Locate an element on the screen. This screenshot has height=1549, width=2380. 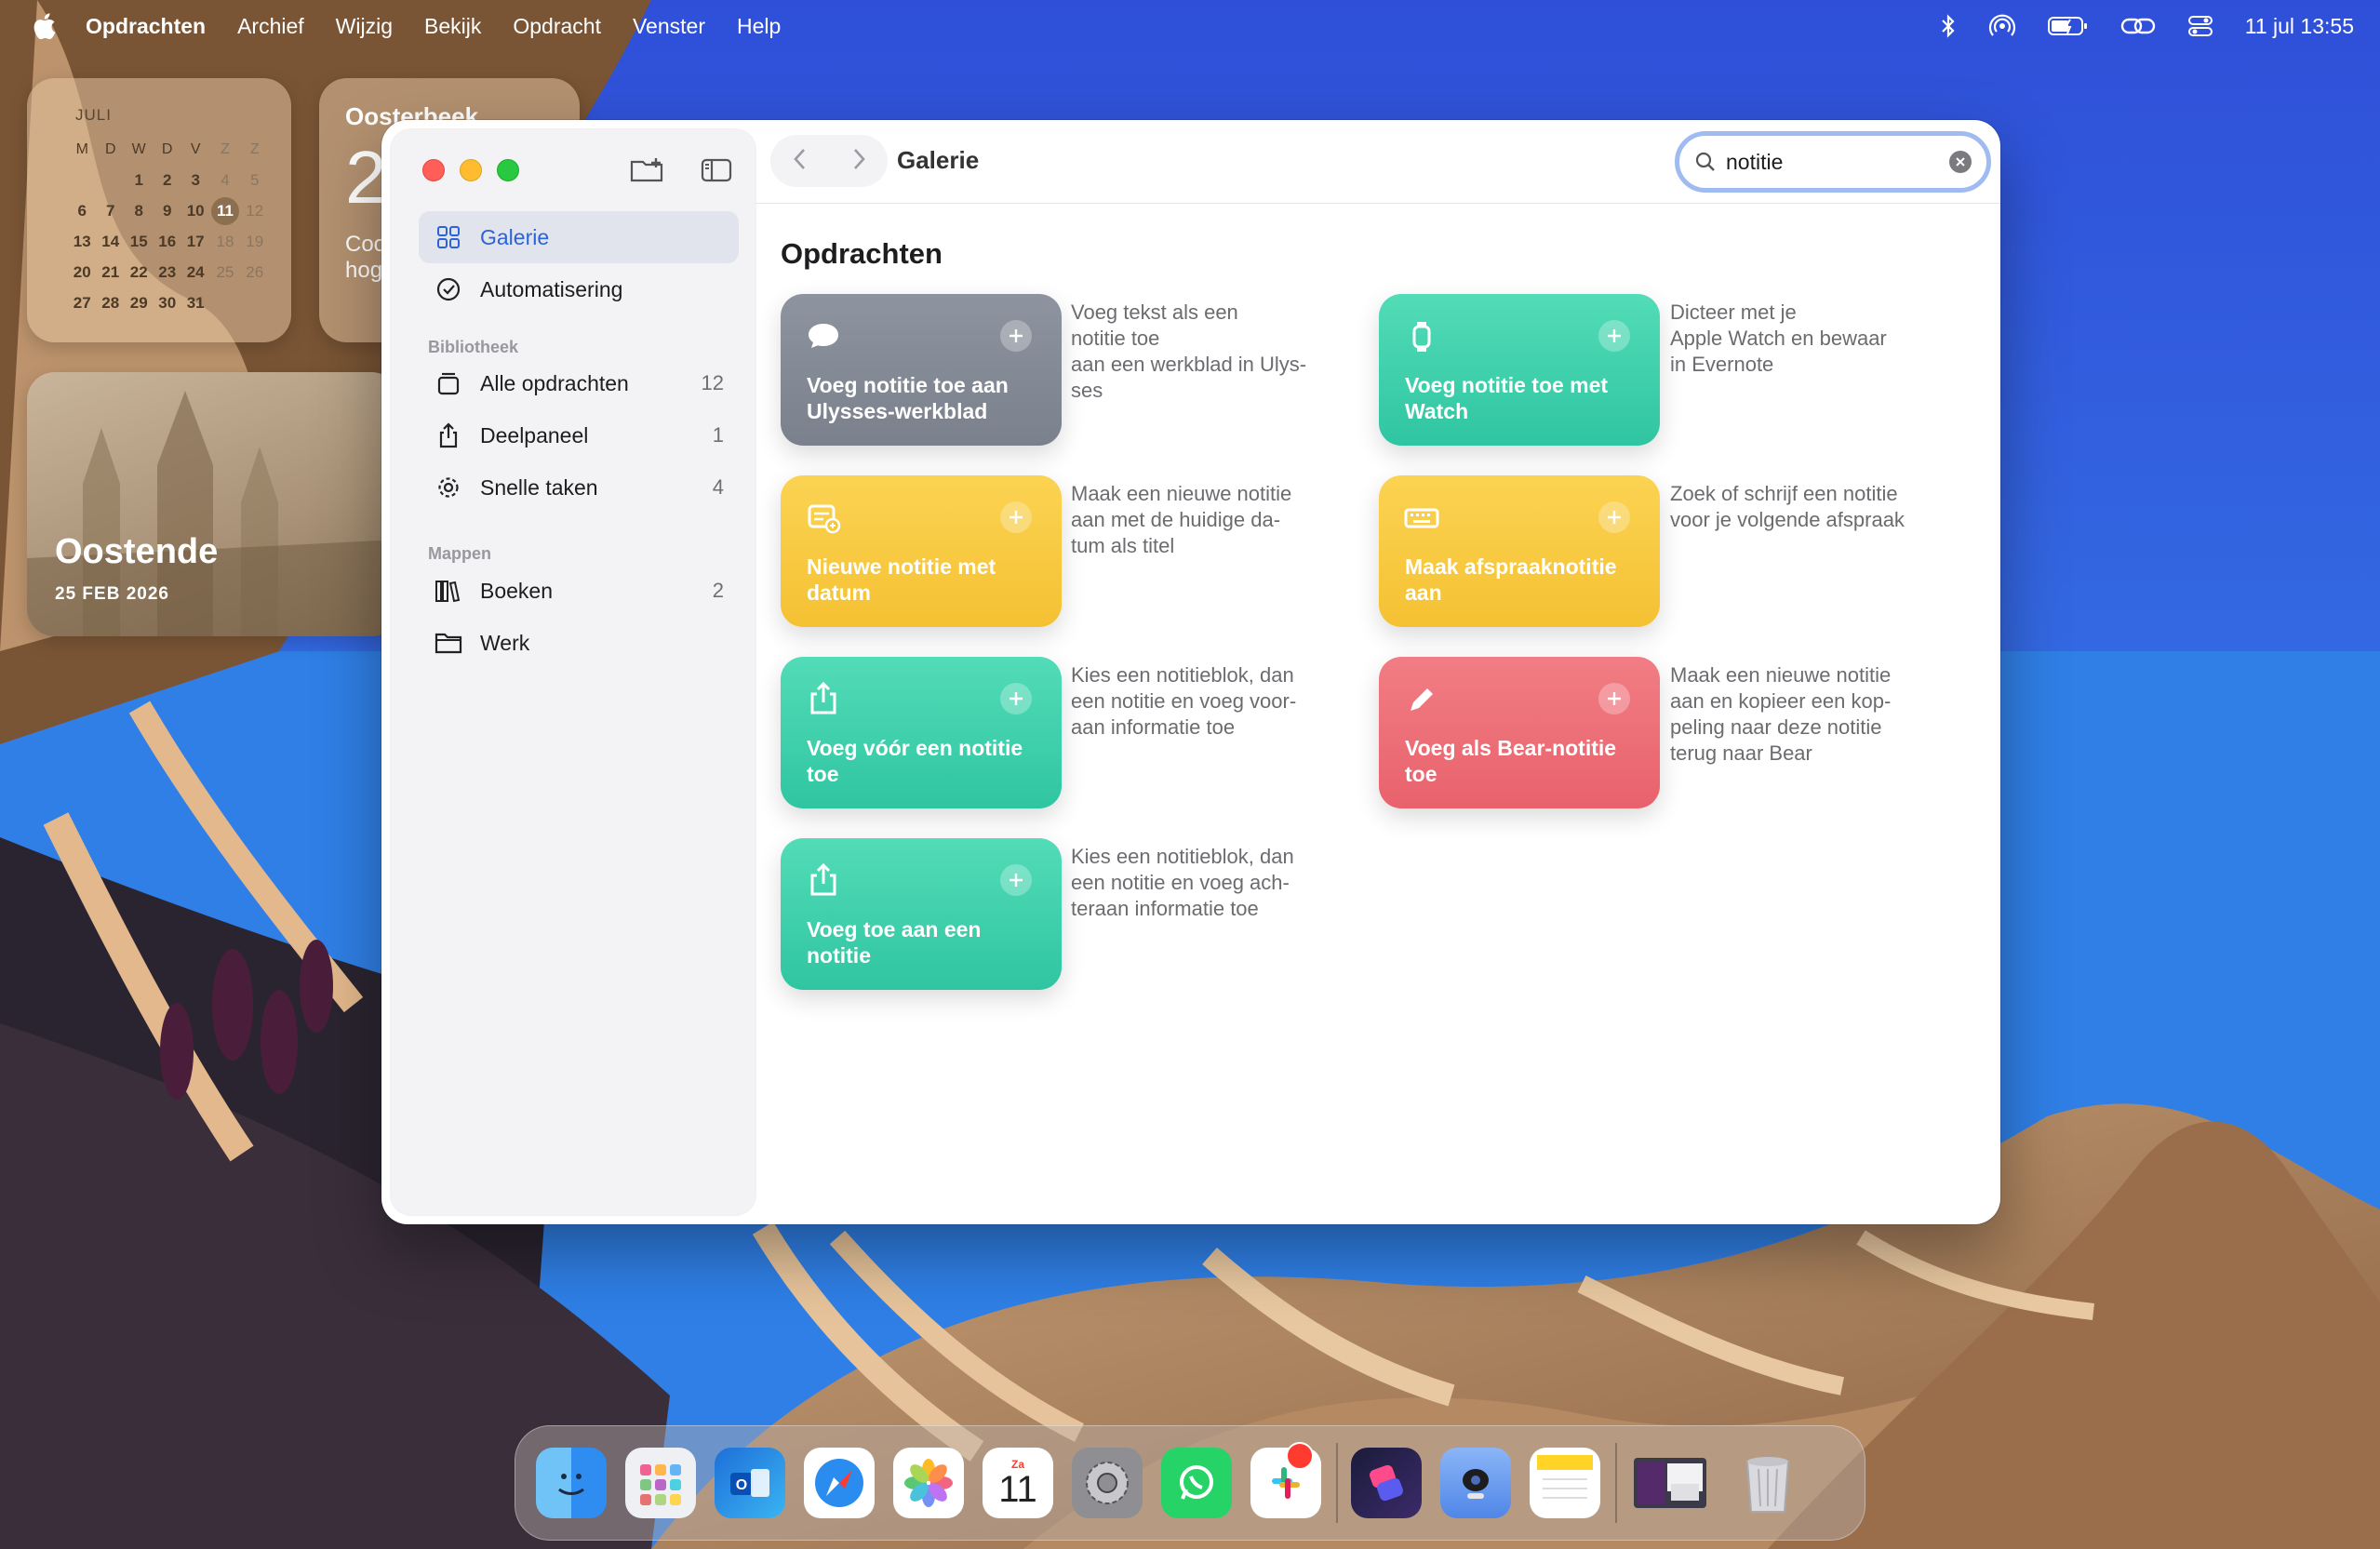
shortcut-card-voeg-voor-notitie: Voeg vóór een notitie toe is located at coordinates (921, 732).